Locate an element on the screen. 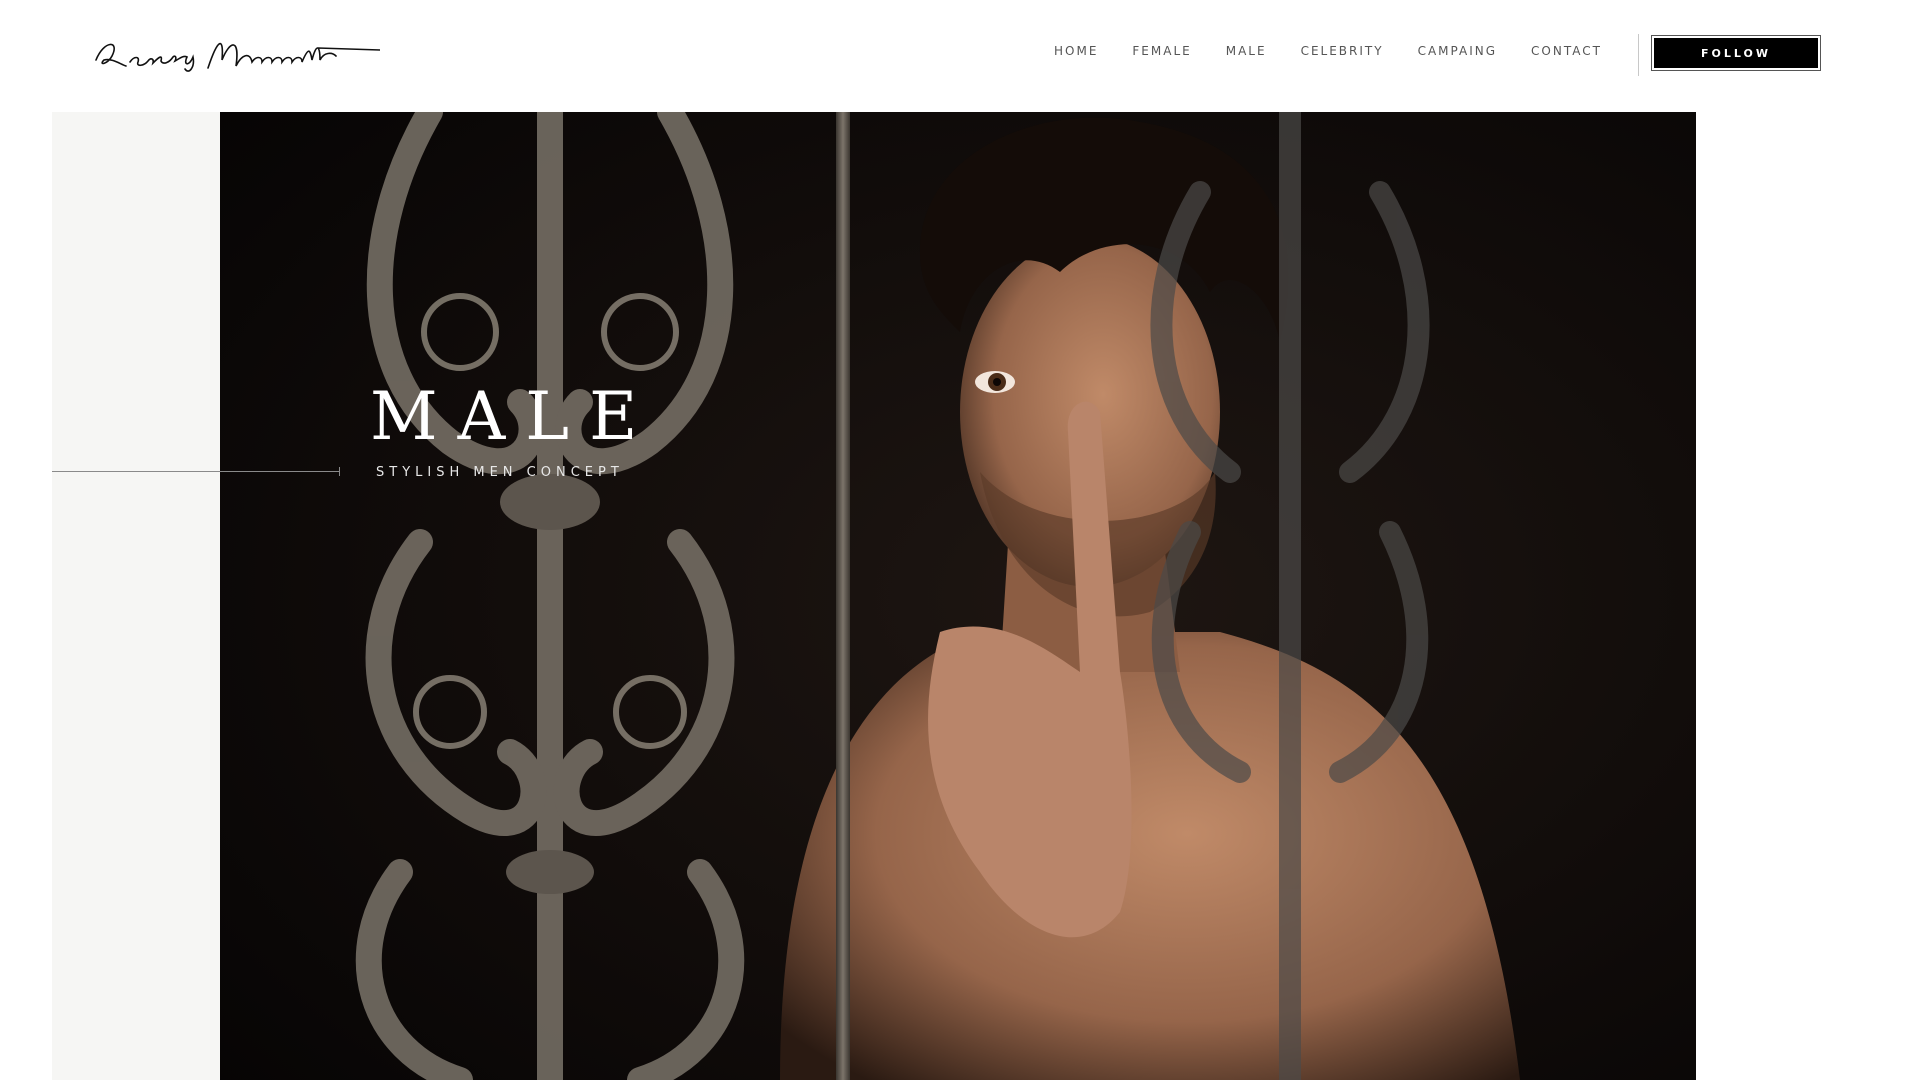 This screenshot has height=1080, width=1920. nav-item-celebrity: CELEBRITY is located at coordinates (1342, 51).